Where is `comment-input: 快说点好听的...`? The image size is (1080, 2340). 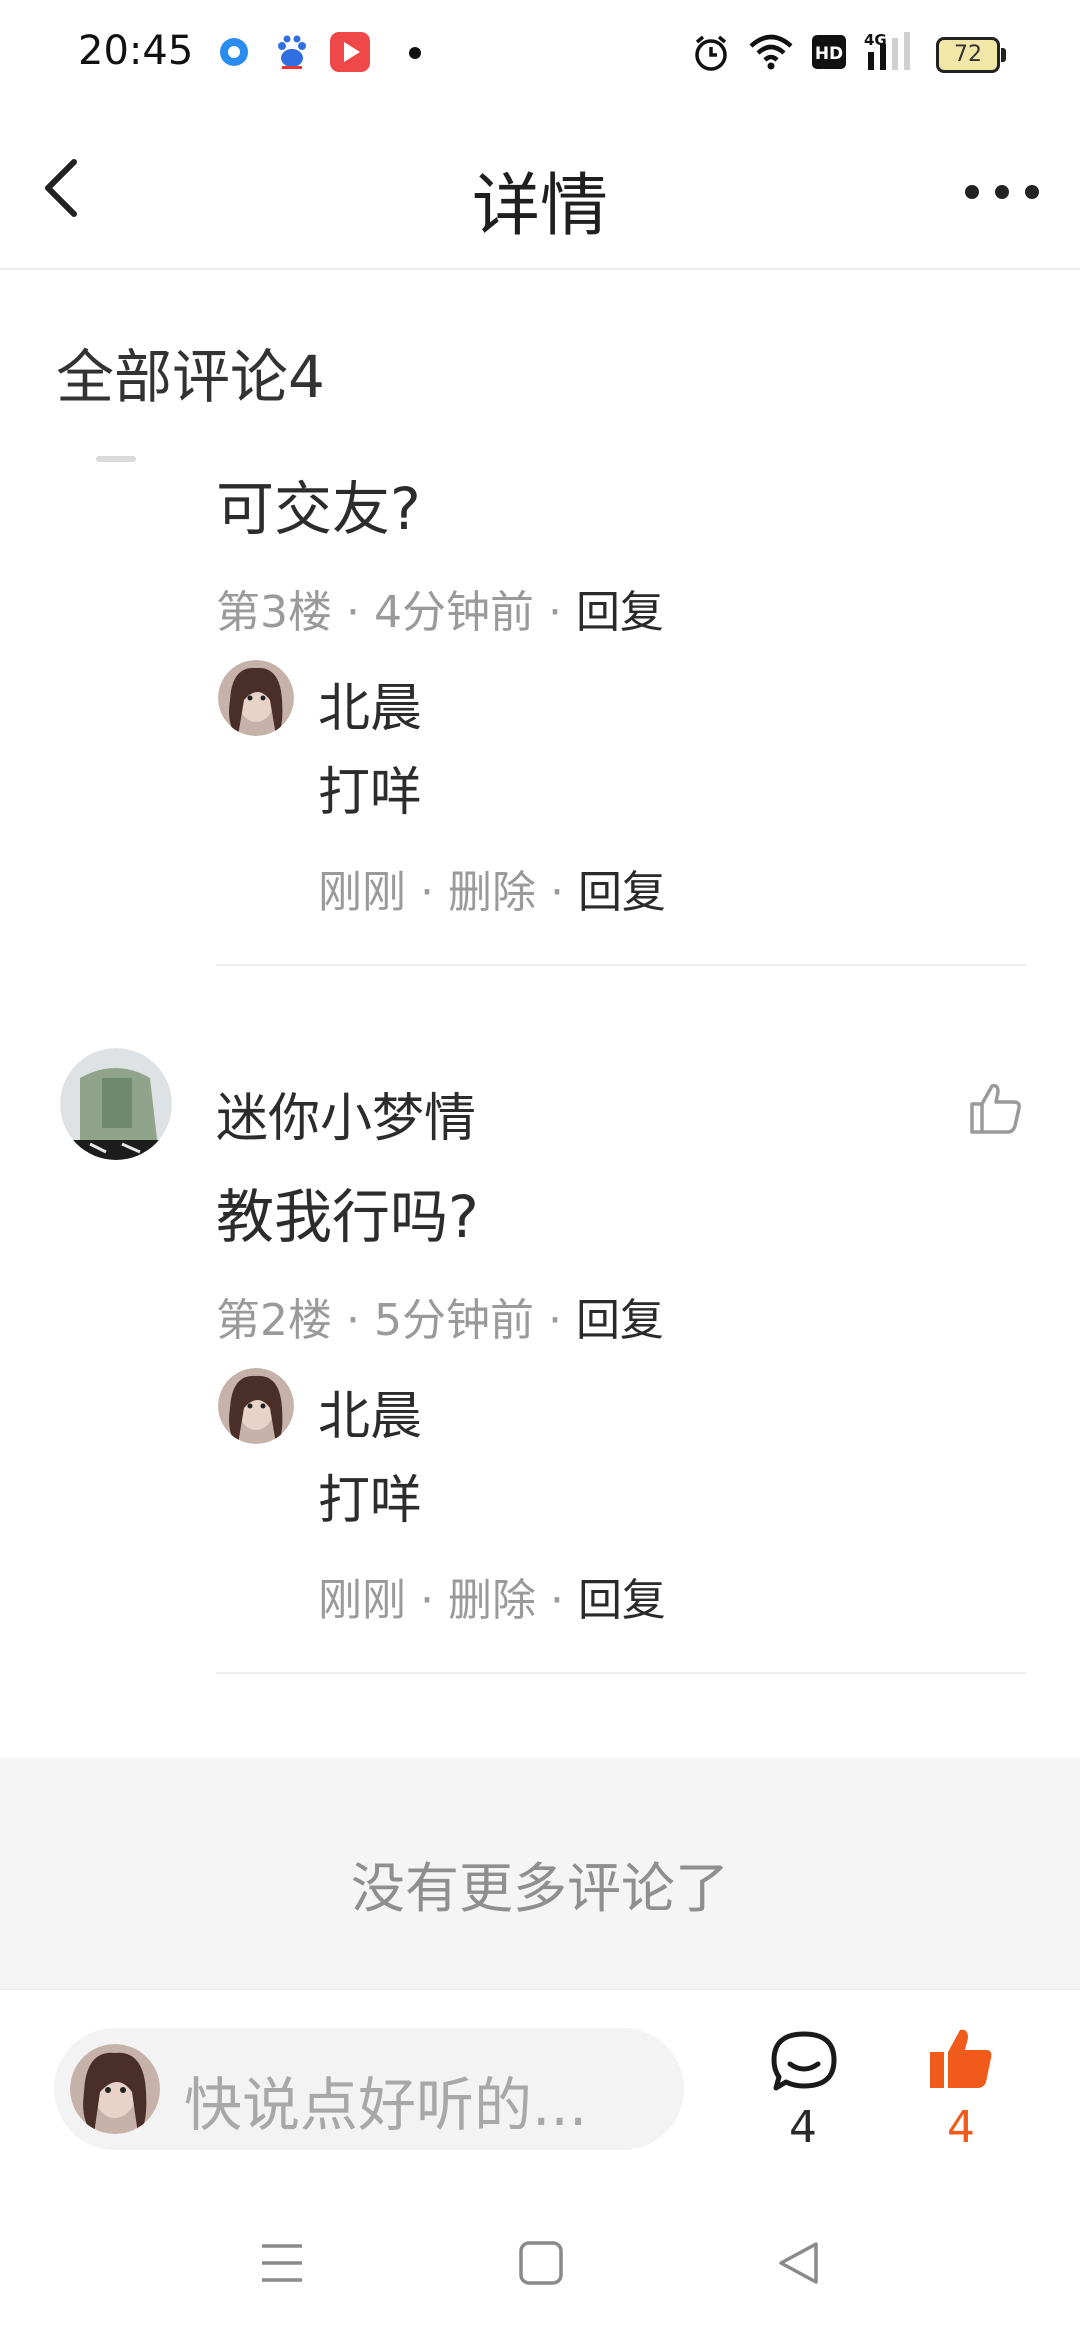 comment-input: 快说点好听的... is located at coordinates (369, 2089).